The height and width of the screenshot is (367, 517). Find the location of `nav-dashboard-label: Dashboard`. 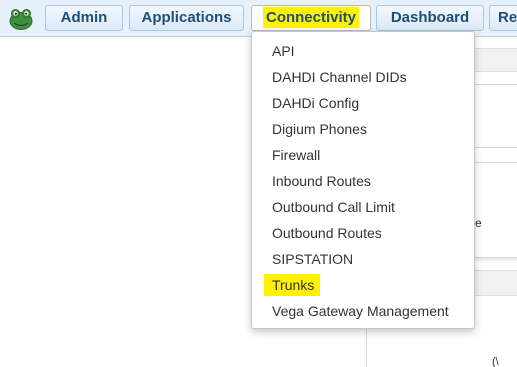

nav-dashboard-label: Dashboard is located at coordinates (430, 17).